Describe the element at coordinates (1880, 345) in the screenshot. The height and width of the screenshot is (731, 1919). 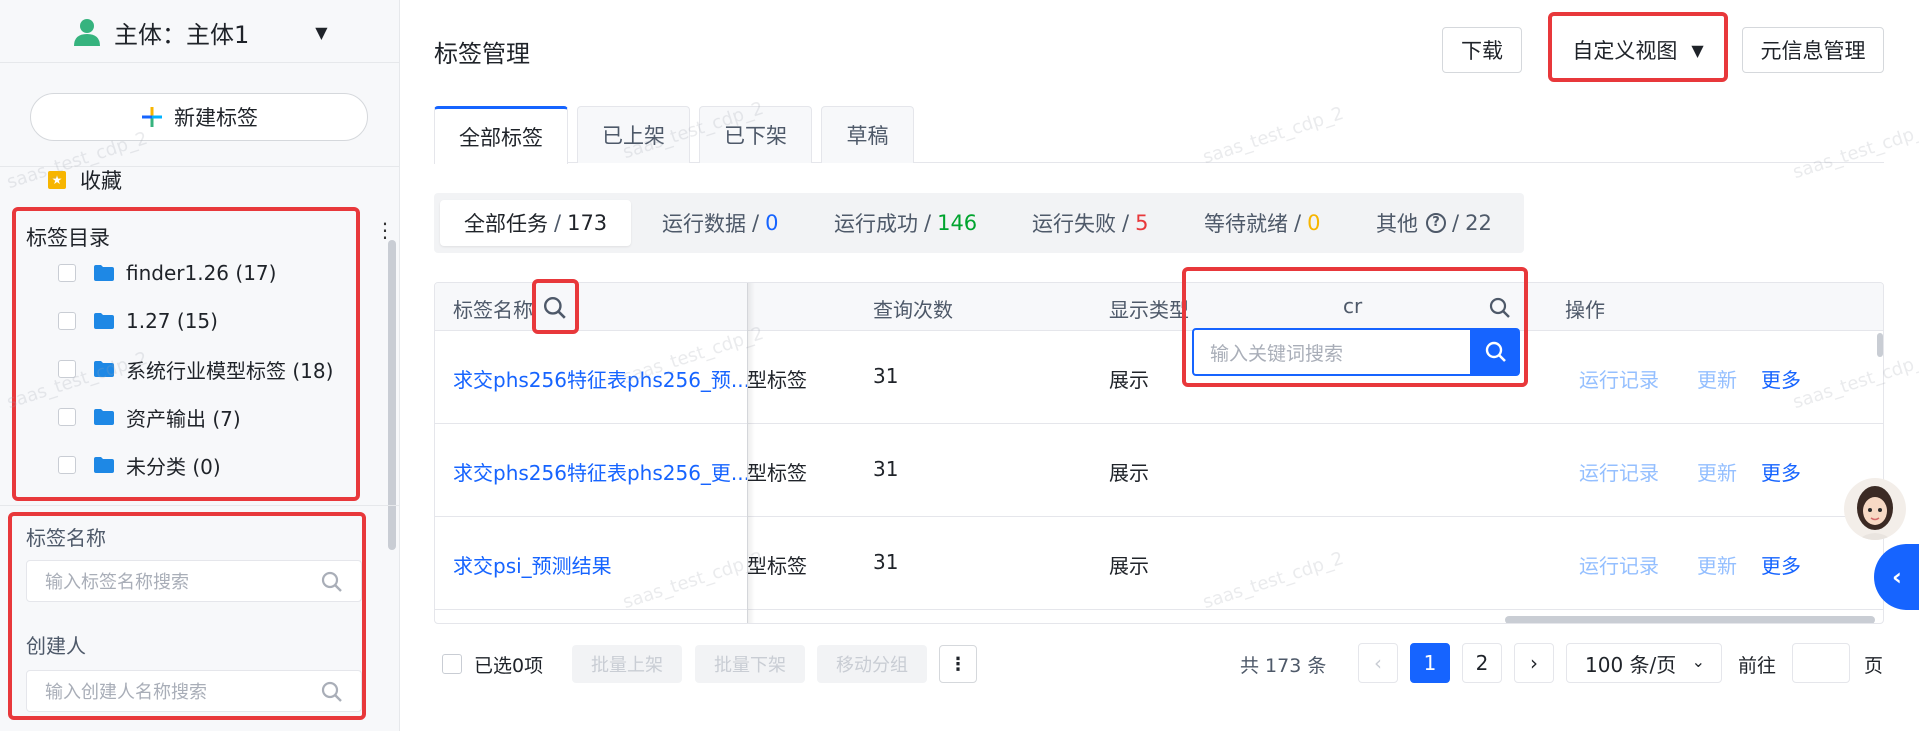
I see `table-vertical-scrollbar` at that location.